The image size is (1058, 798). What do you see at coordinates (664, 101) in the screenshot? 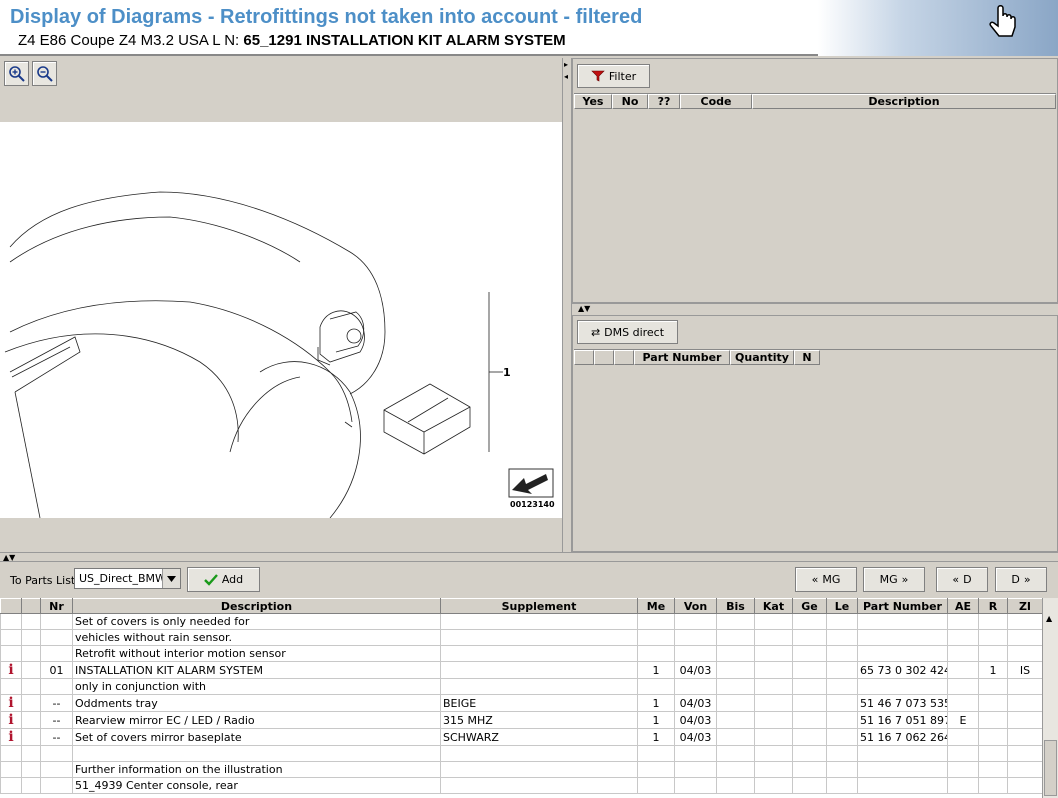
I see `col-unknown: ??` at bounding box center [664, 101].